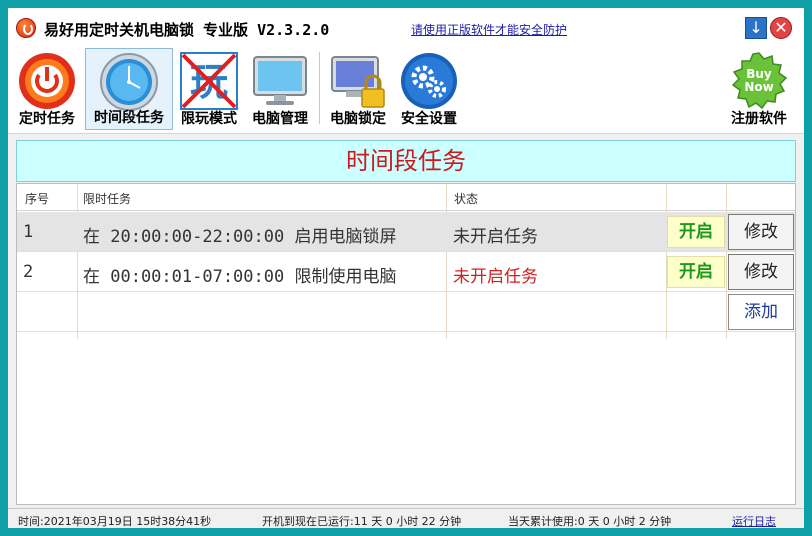  Describe the element at coordinates (37, 199) in the screenshot. I see `header-index: 序号` at that location.